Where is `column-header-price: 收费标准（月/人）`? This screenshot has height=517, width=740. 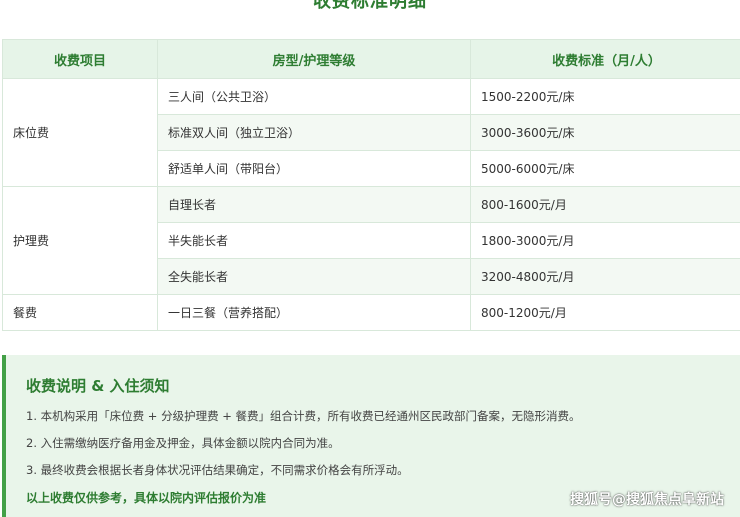
column-header-price: 收费标准（月/人） is located at coordinates (605, 59).